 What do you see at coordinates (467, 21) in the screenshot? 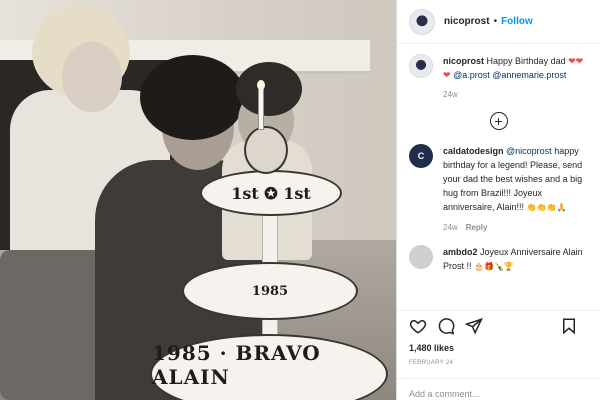
I see `header-username: nicoprost` at bounding box center [467, 21].